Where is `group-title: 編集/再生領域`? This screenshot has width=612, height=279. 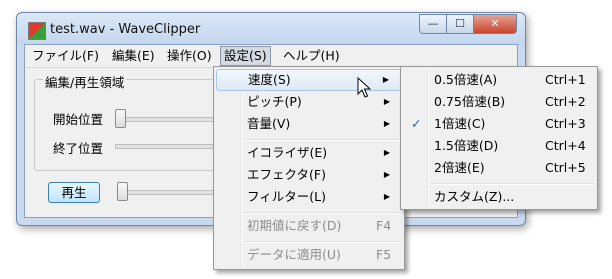
group-title: 編集/再生領域 is located at coordinates (85, 81).